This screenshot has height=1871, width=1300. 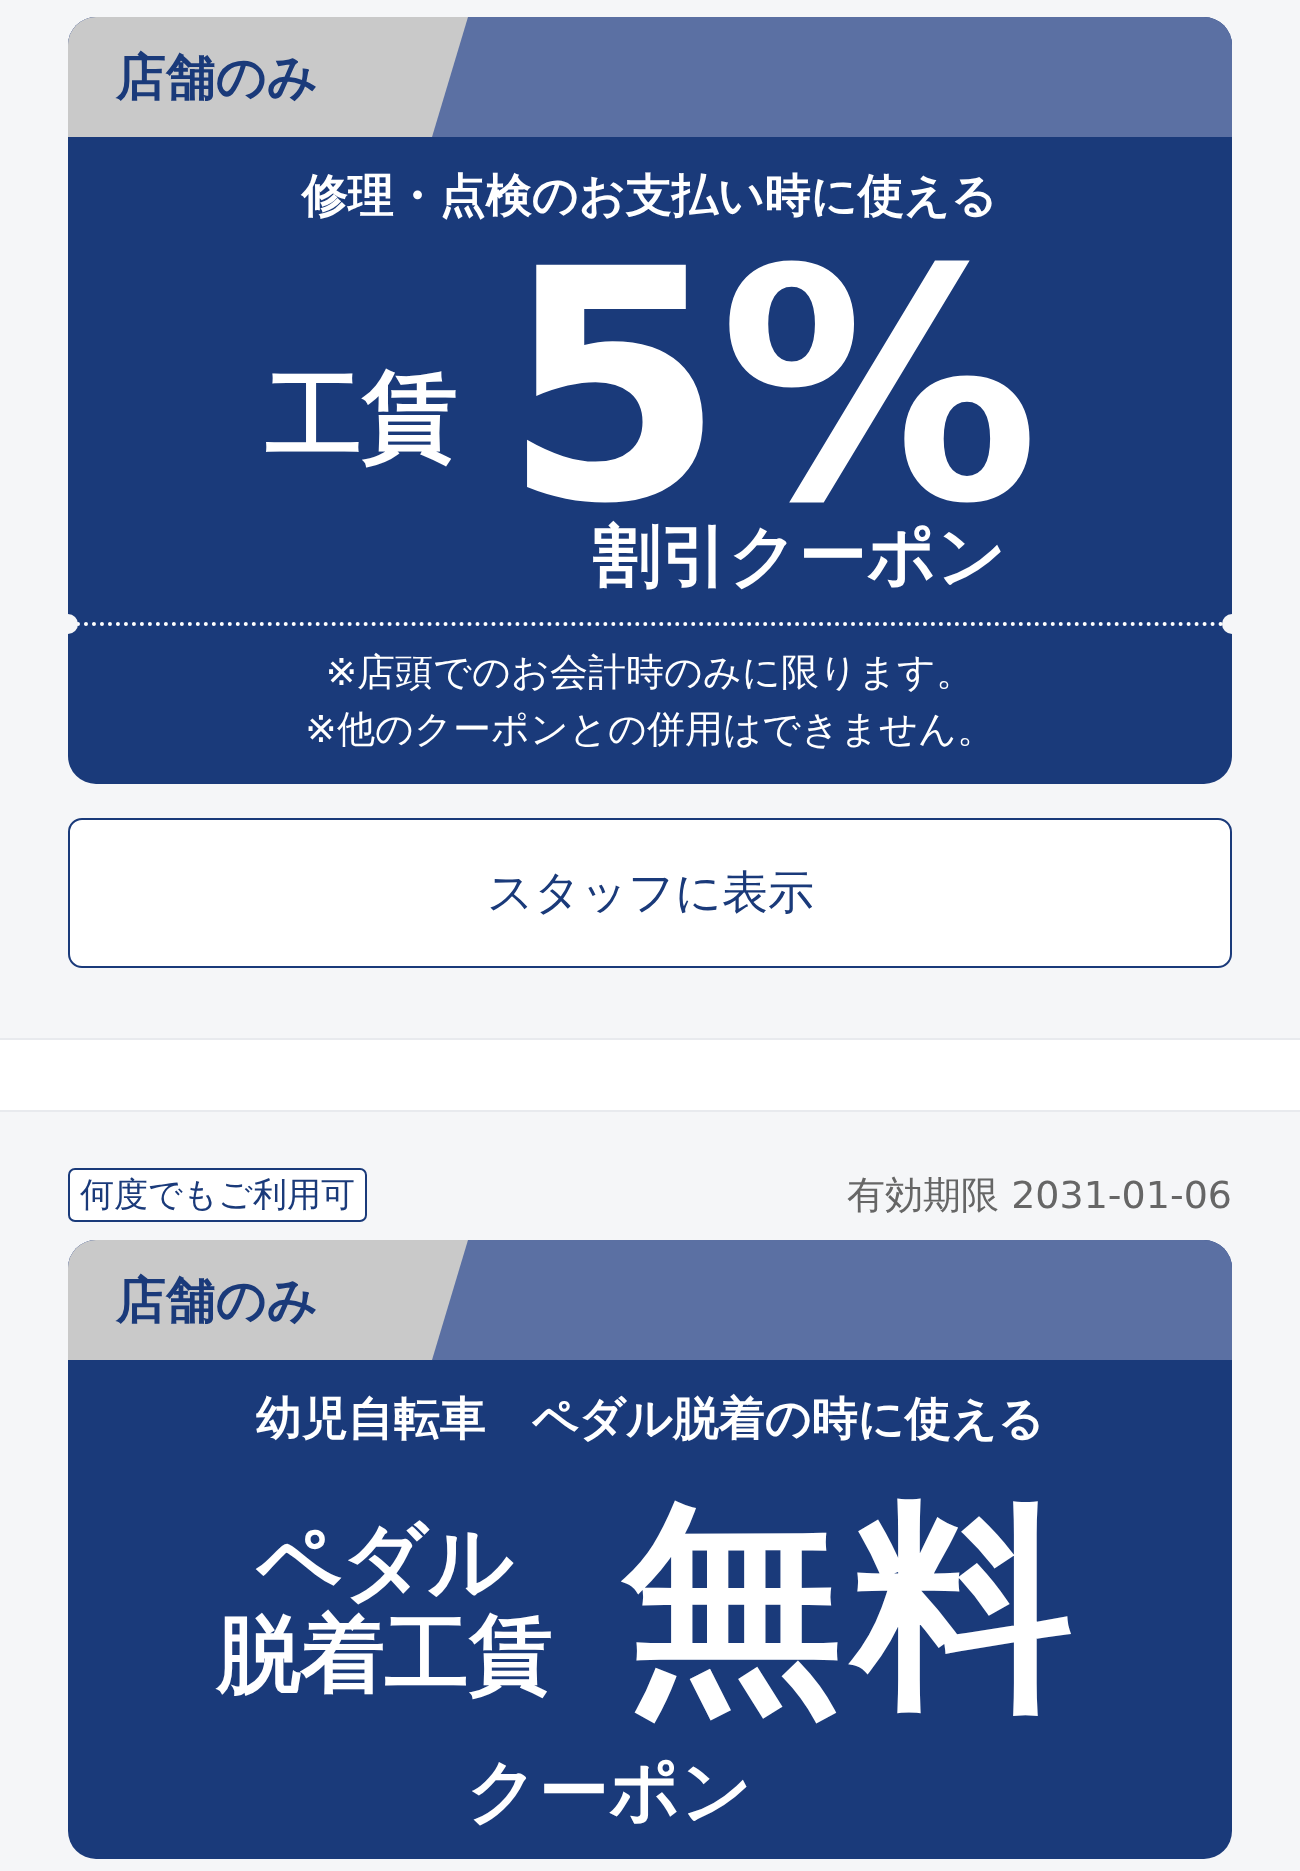 What do you see at coordinates (385, 1653) in the screenshot?
I see `discount-label: 脱着工賃` at bounding box center [385, 1653].